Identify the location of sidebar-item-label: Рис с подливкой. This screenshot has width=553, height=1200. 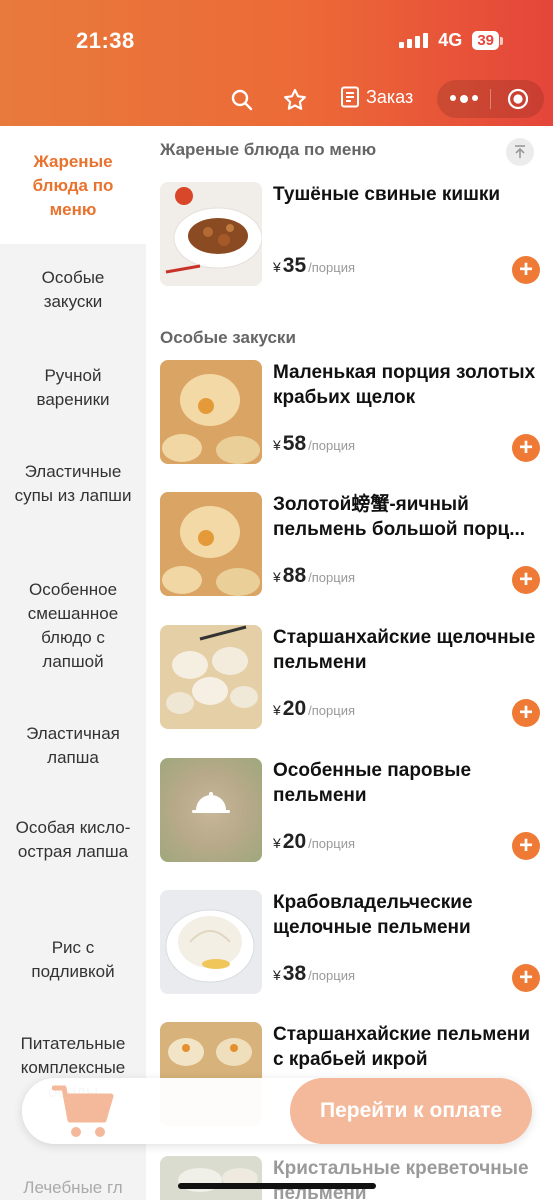
(73, 959).